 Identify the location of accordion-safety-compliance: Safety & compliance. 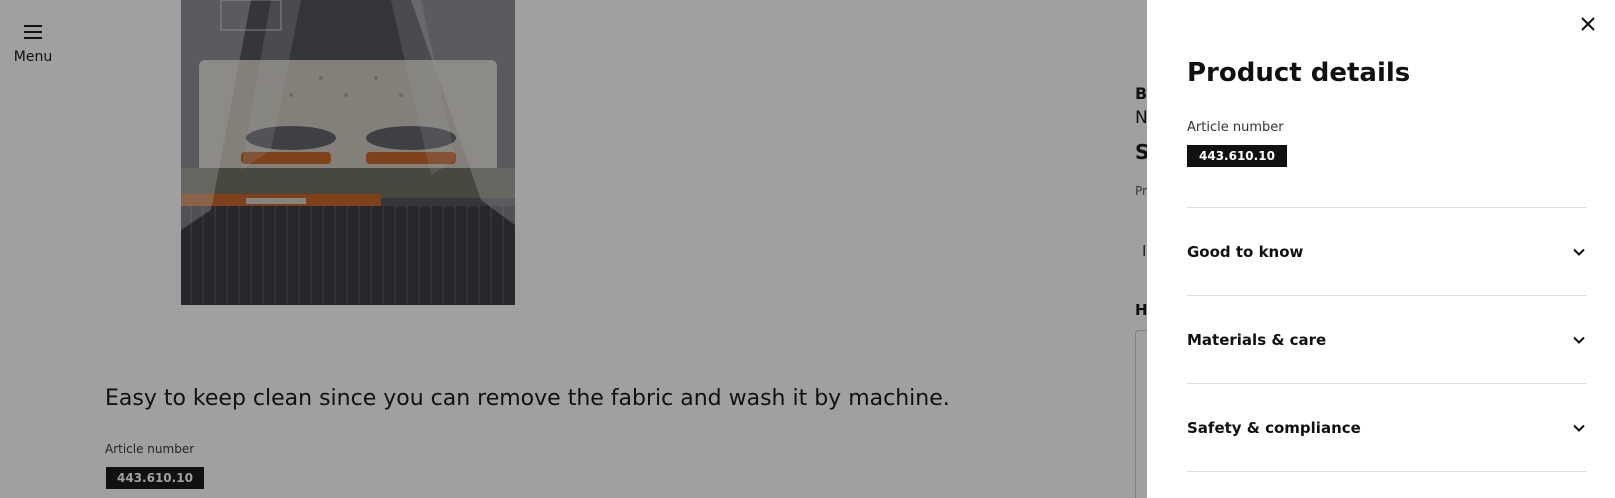
(1387, 428).